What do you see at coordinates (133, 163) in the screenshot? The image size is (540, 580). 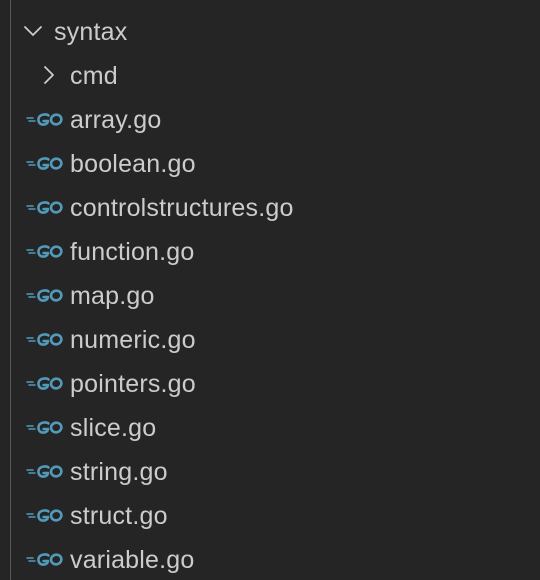 I see `file-label: boolean.go` at bounding box center [133, 163].